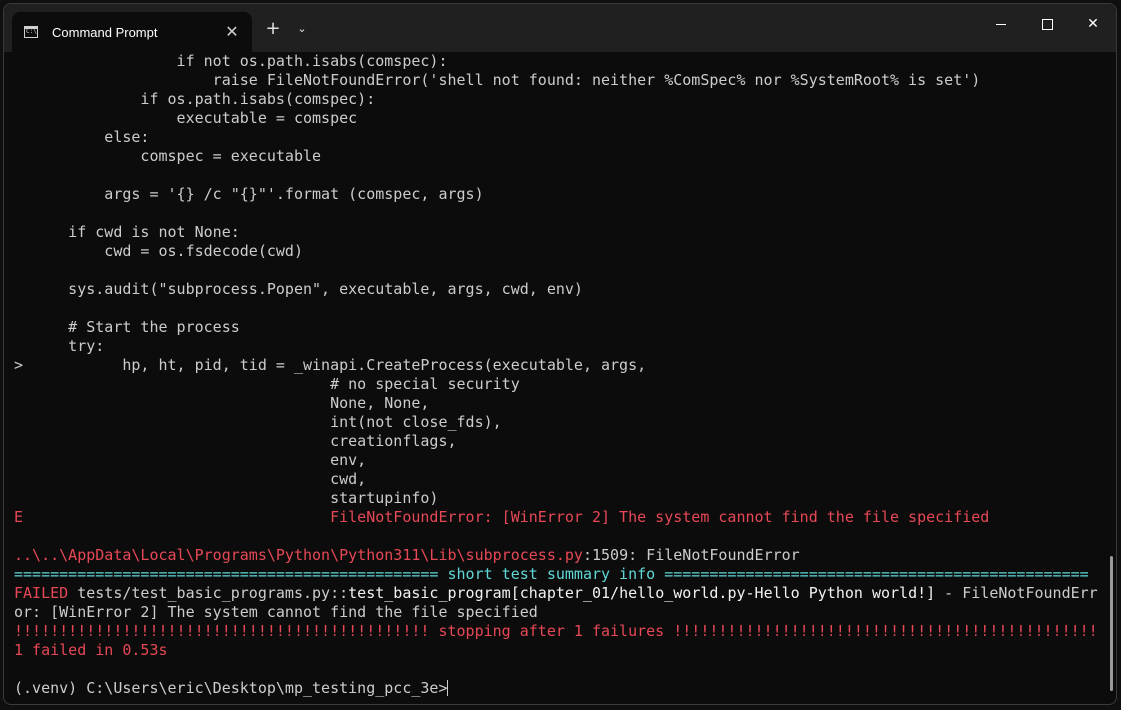  Describe the element at coordinates (158, 251) in the screenshot. I see `console-text: cwd = os.fsdecode(cwd)` at that location.